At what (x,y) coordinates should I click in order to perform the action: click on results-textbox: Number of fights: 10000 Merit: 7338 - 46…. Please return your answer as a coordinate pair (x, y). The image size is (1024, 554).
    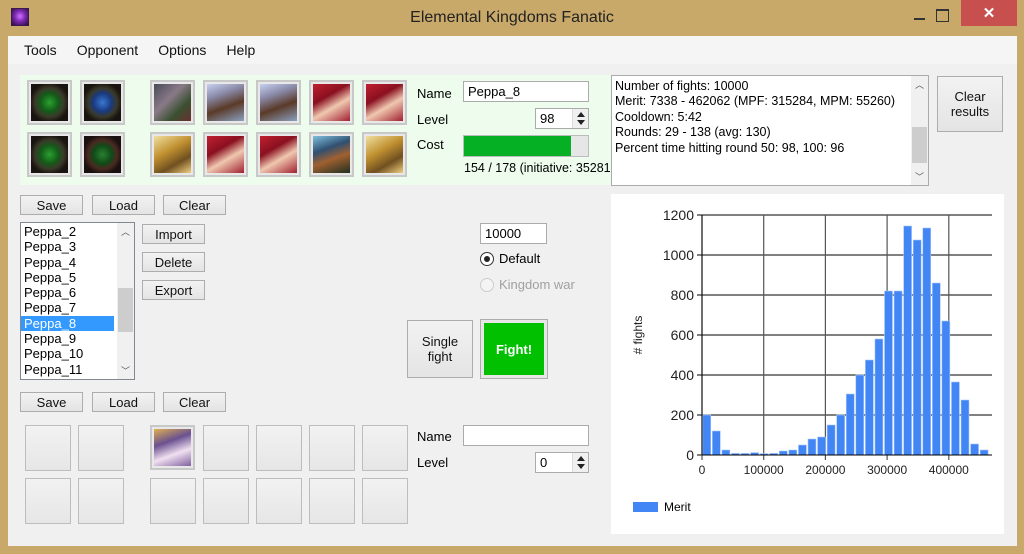
    Looking at the image, I should click on (770, 130).